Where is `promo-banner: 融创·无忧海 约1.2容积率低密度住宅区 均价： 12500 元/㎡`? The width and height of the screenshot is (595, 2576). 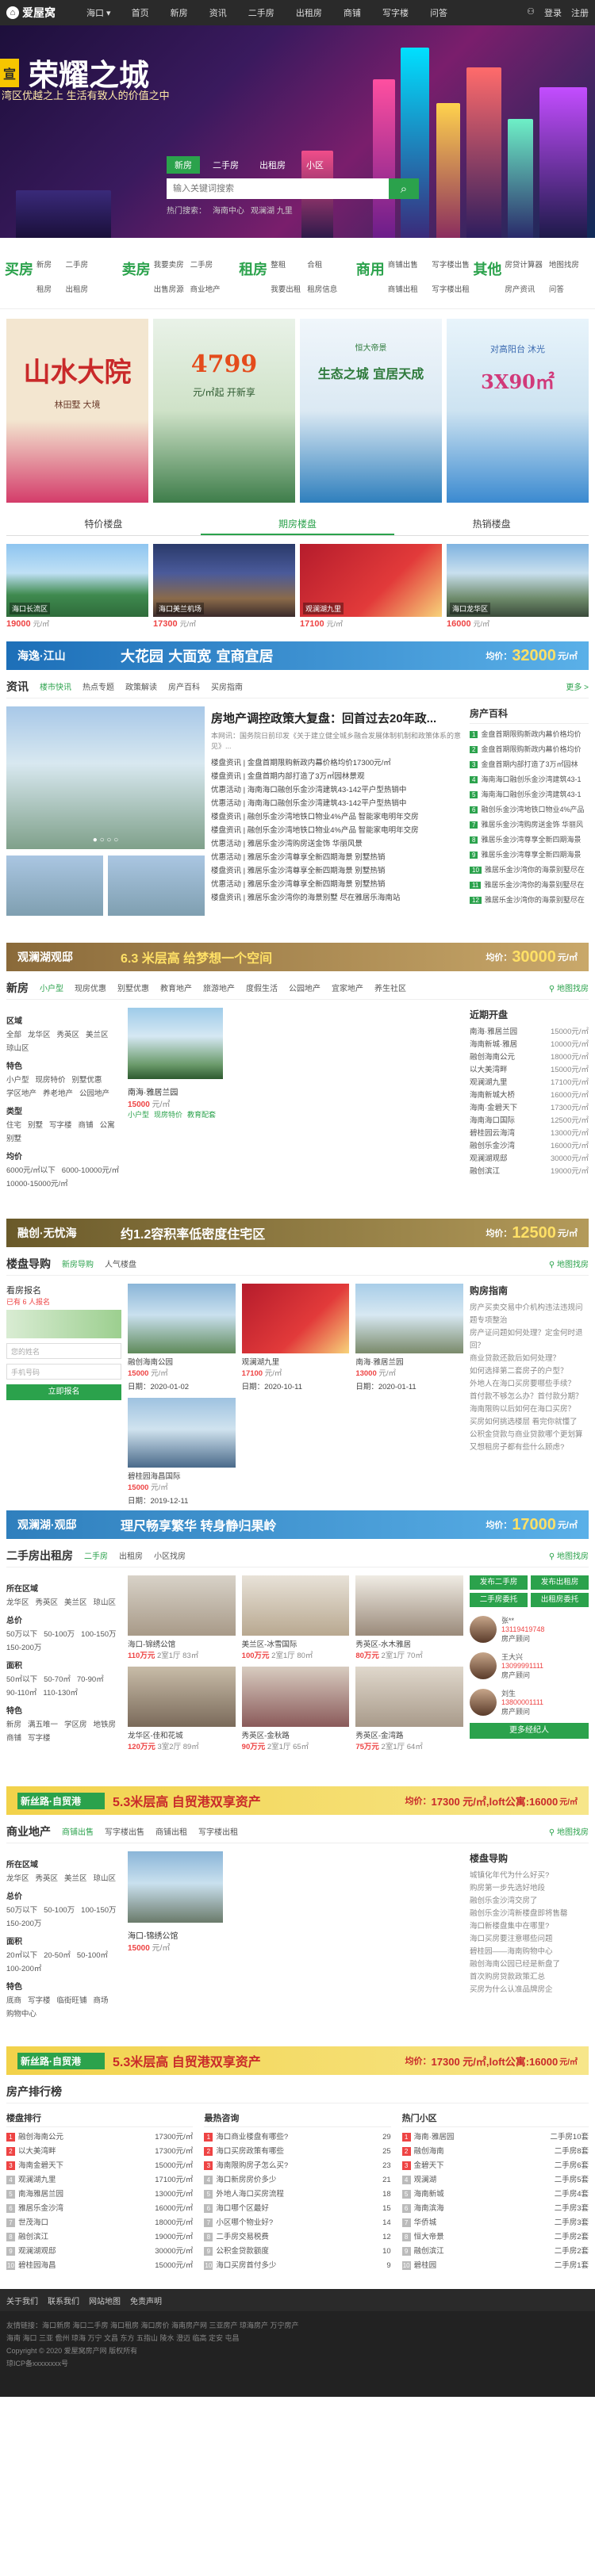 promo-banner: 融创·无忧海 约1.2容积率低密度住宅区 均价： 12500 元/㎡ is located at coordinates (297, 1233).